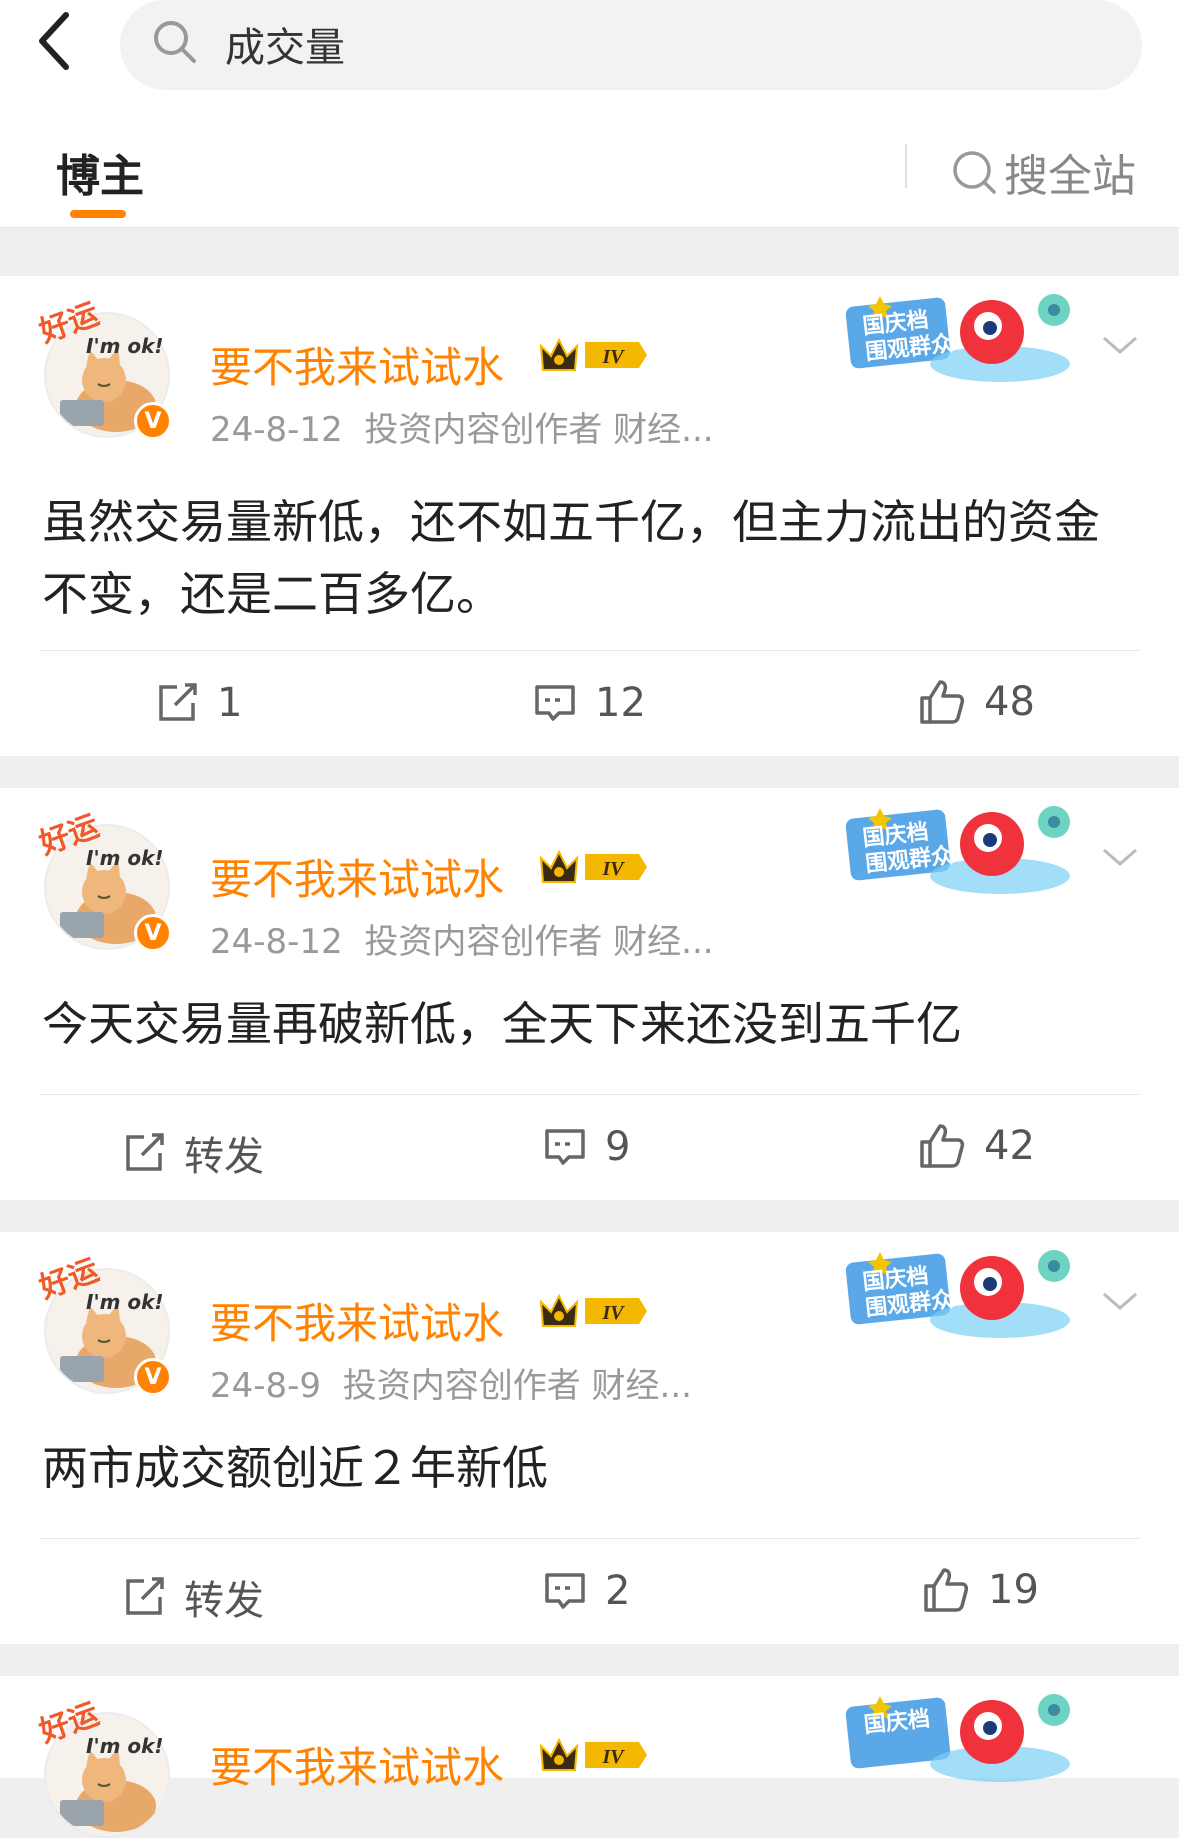  What do you see at coordinates (592, 1468) in the screenshot?
I see `post-text: 两市成交额创近２年新低` at bounding box center [592, 1468].